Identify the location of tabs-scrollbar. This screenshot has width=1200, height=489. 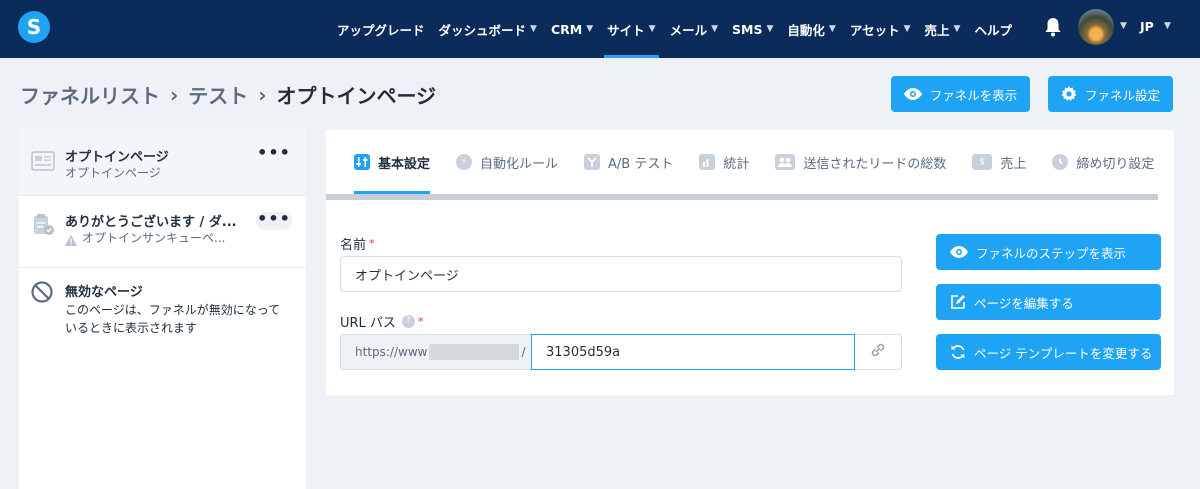
(742, 197).